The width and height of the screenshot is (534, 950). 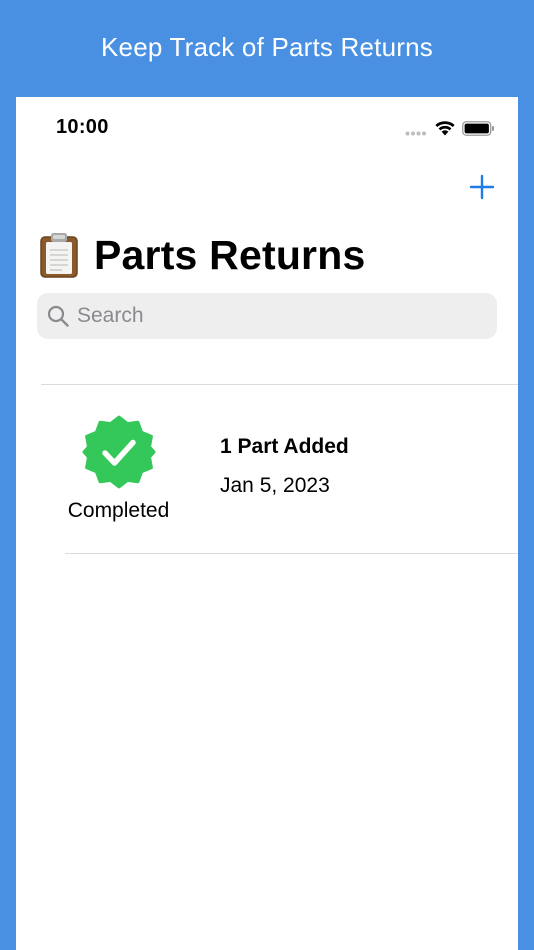 I want to click on page-title: Parts Returns, so click(x=201, y=255).